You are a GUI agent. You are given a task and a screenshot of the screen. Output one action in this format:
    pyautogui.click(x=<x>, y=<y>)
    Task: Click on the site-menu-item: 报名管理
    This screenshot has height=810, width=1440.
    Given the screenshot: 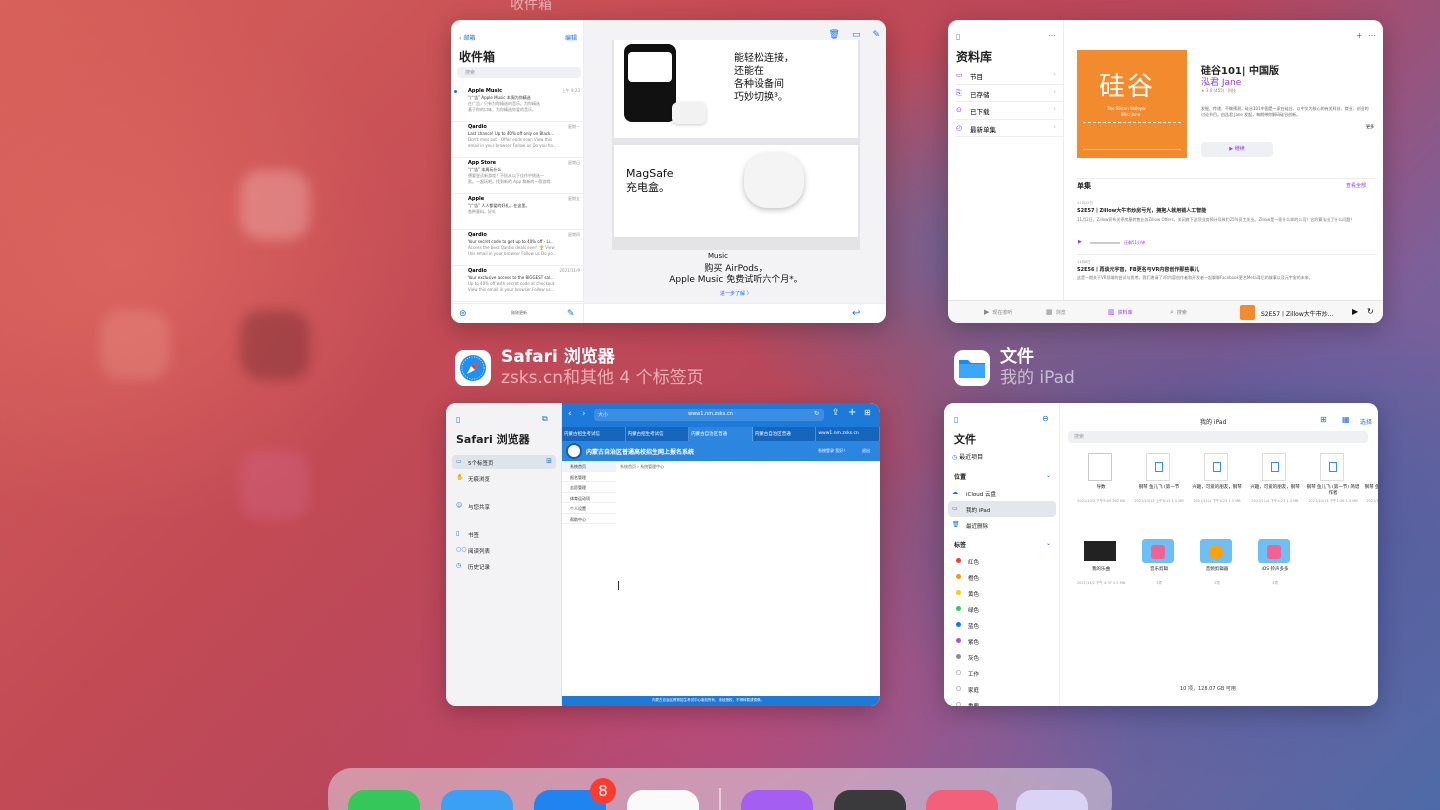 What is the action you would take?
    pyautogui.click(x=589, y=477)
    